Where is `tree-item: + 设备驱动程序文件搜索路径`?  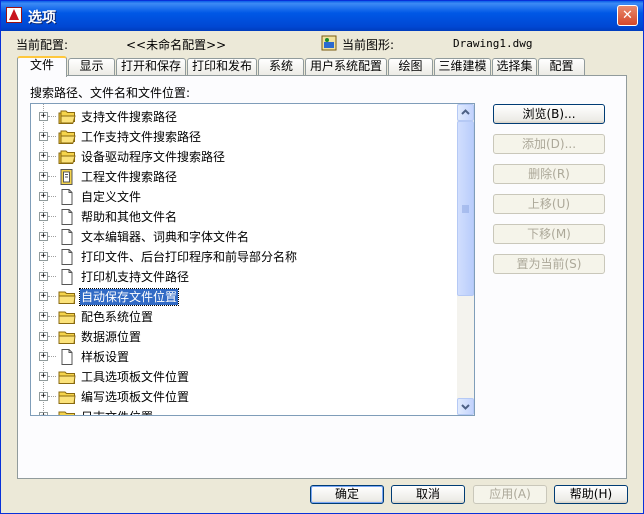
tree-item: + 设备驱动程序文件搜索路径 is located at coordinates (246, 157).